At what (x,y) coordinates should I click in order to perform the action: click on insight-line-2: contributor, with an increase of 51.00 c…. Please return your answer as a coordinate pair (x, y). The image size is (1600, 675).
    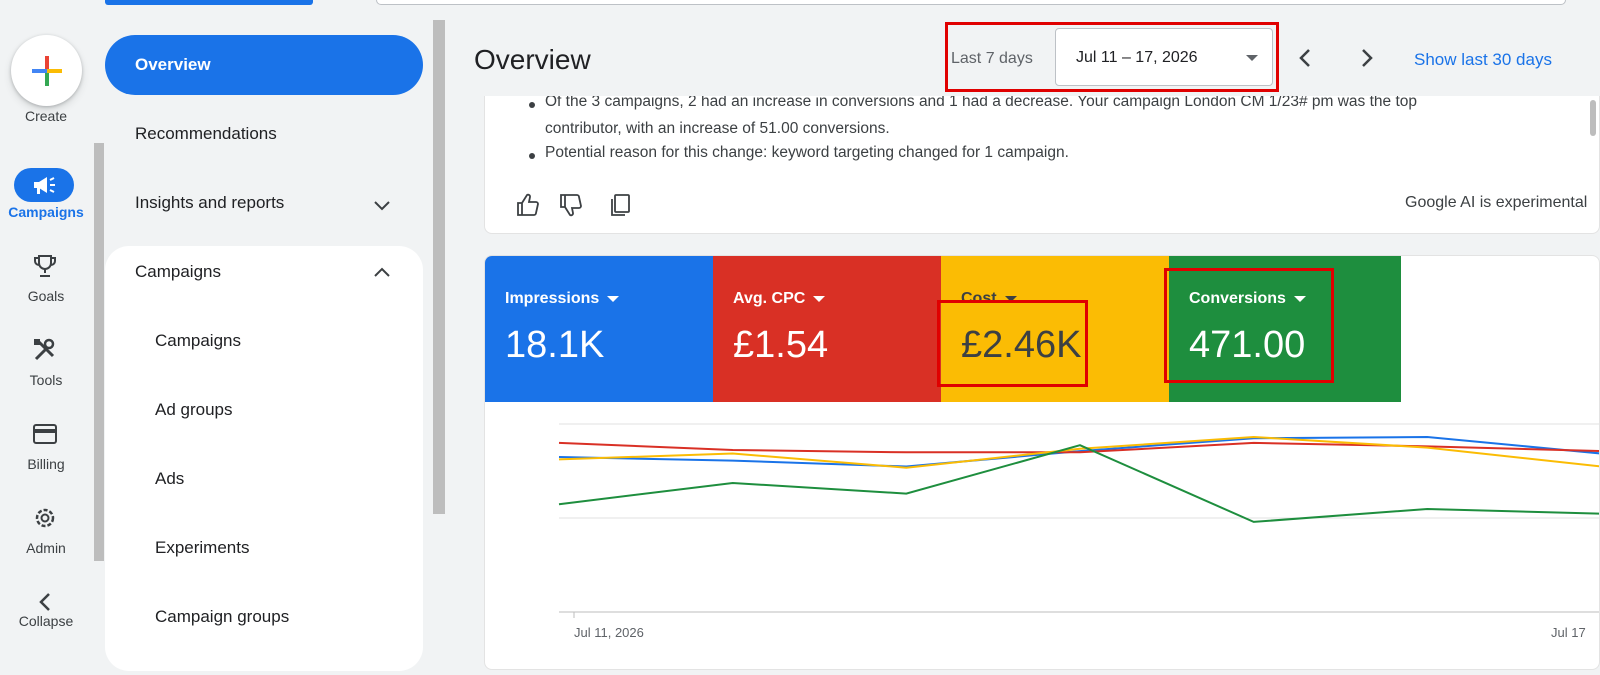
    Looking at the image, I should click on (717, 128).